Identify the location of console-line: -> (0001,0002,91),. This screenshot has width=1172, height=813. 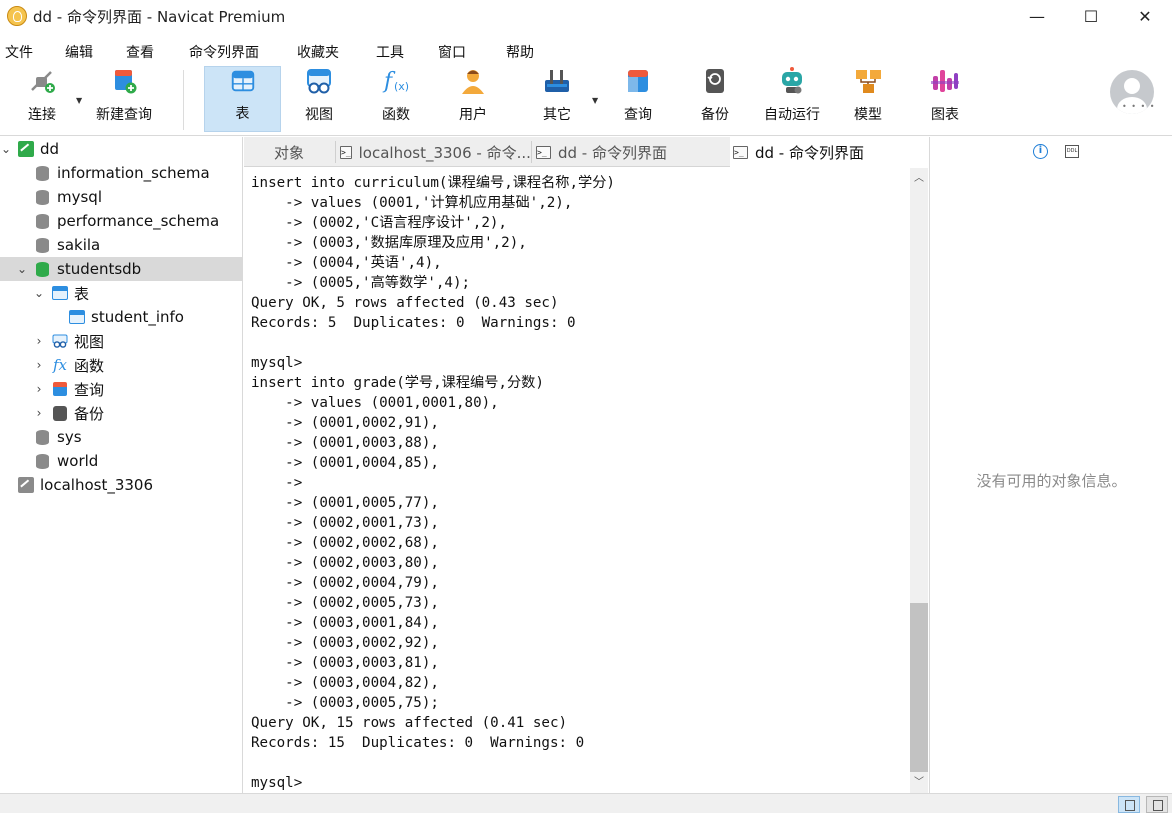
(345, 423).